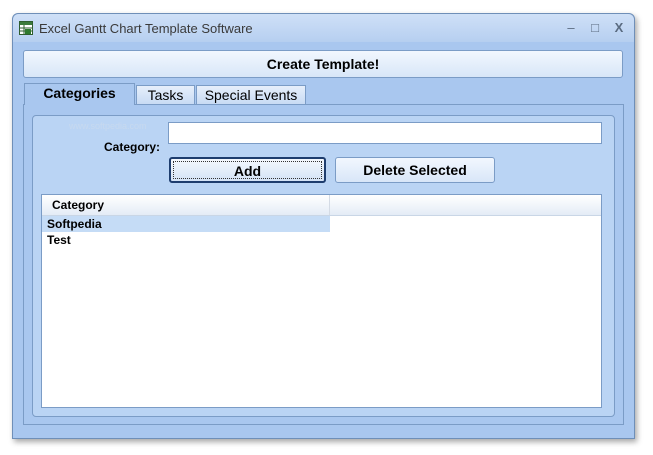 The height and width of the screenshot is (455, 653). I want to click on watermark-text: www.softpedia.com, so click(108, 126).